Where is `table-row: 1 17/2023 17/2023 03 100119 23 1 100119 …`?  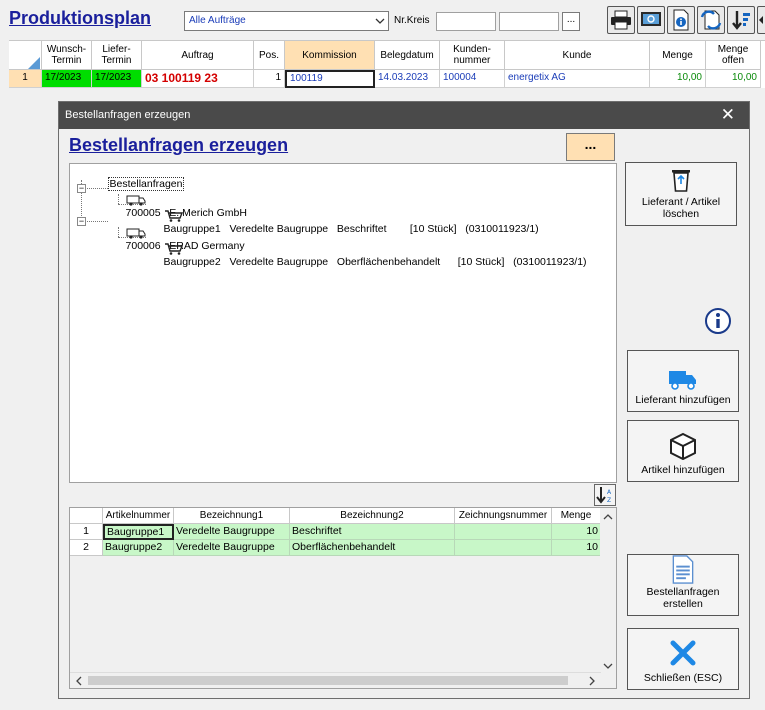 table-row: 1 17/2023 17/2023 03 100119 23 1 100119 … is located at coordinates (387, 79).